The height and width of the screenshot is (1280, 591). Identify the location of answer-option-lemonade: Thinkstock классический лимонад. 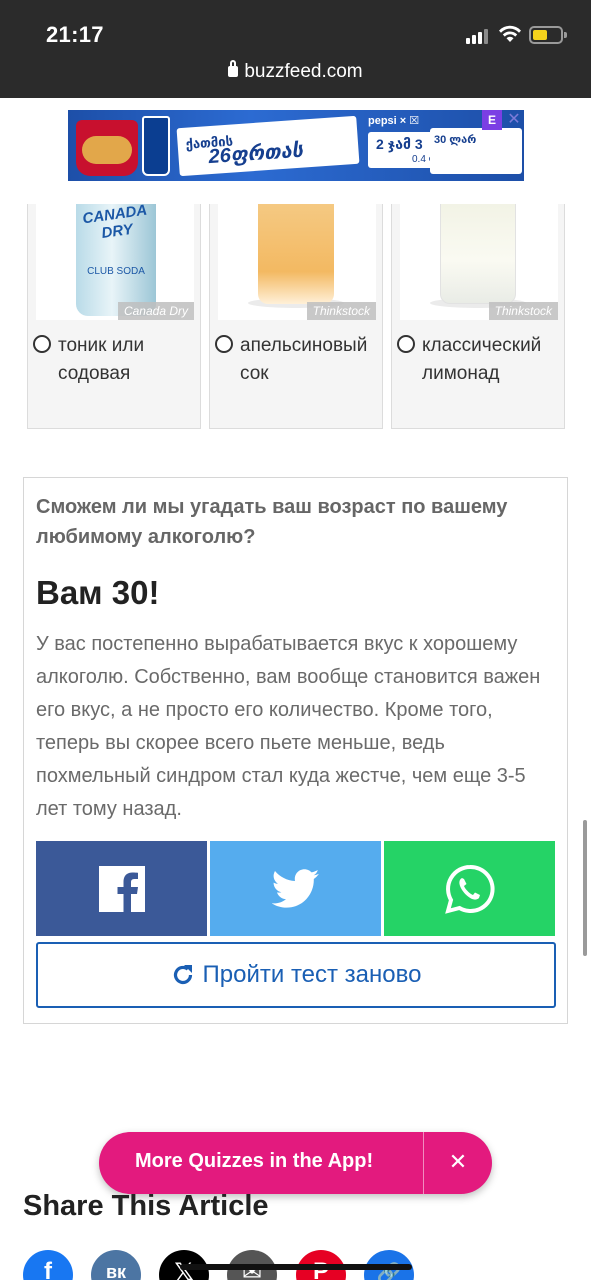
(478, 316).